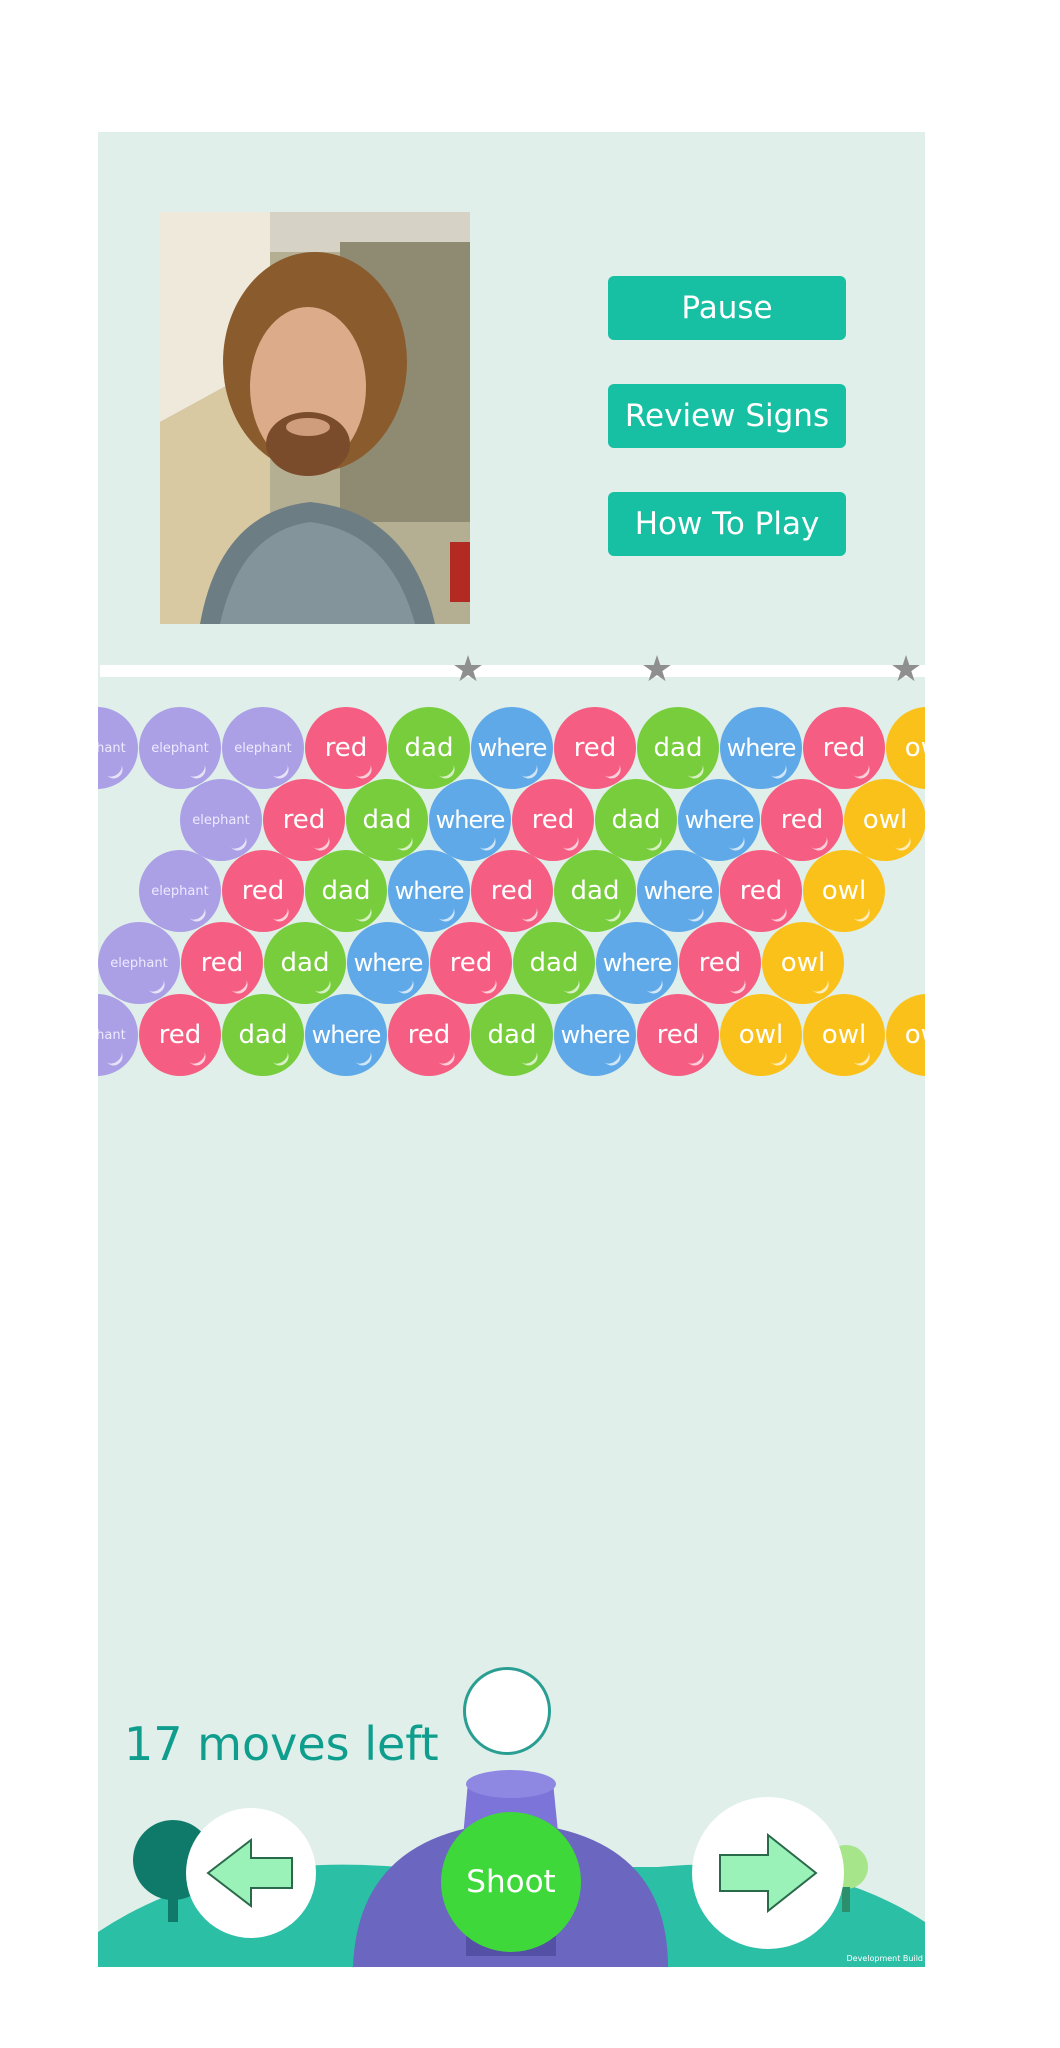 The image size is (1060, 2048). What do you see at coordinates (507, 1711) in the screenshot?
I see `loaded-bubble` at bounding box center [507, 1711].